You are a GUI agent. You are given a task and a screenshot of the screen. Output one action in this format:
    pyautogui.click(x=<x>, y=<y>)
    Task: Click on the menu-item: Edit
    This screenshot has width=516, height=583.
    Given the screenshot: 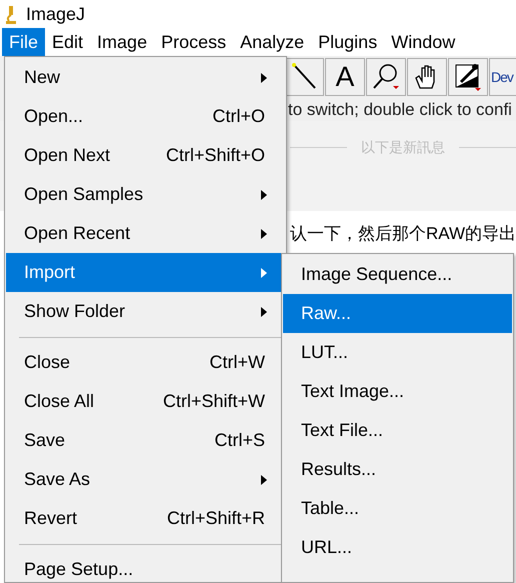 What is the action you would take?
    pyautogui.click(x=67, y=42)
    